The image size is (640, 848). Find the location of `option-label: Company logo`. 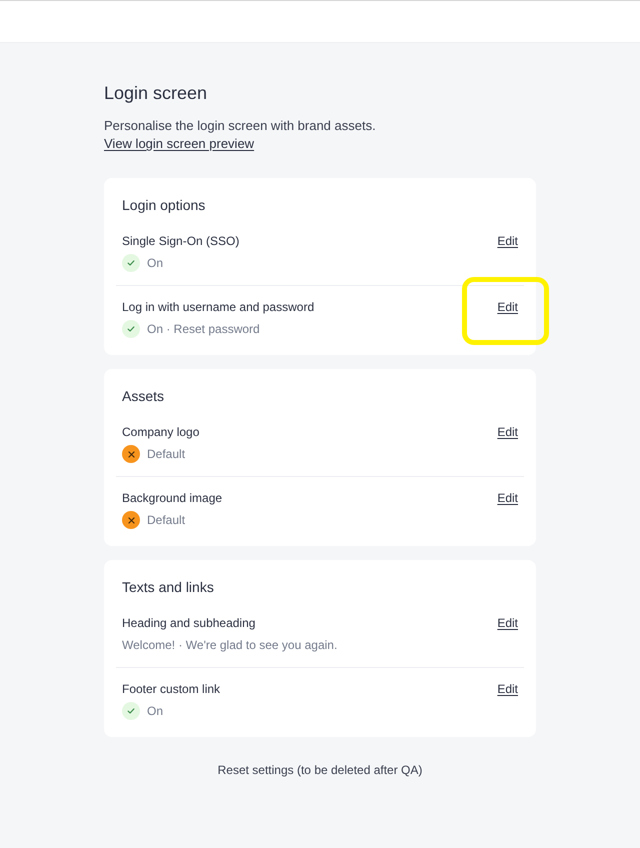

option-label: Company logo is located at coordinates (161, 432).